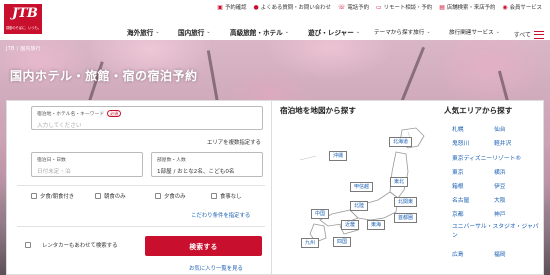 This screenshot has height=275, width=550. I want to click on region-shutoken: 首都圏, so click(406, 218).